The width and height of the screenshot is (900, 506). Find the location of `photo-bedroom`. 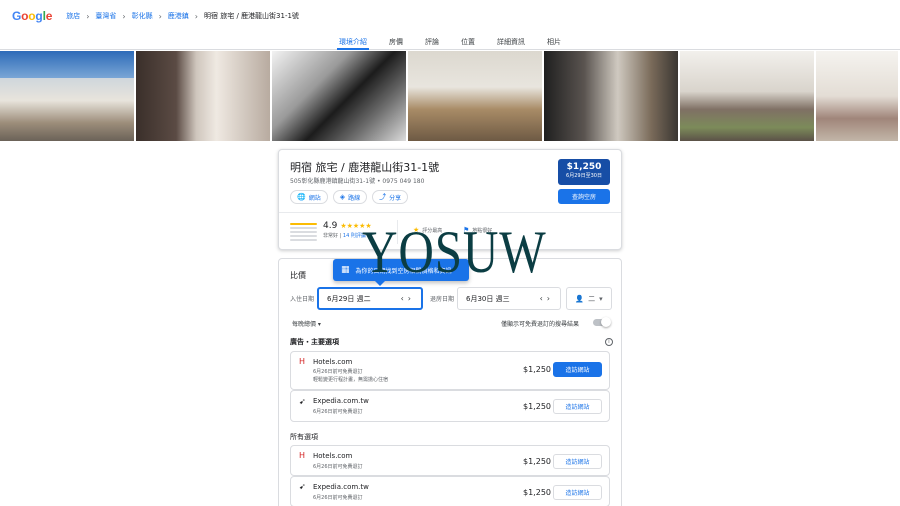

photo-bedroom is located at coordinates (203, 96).